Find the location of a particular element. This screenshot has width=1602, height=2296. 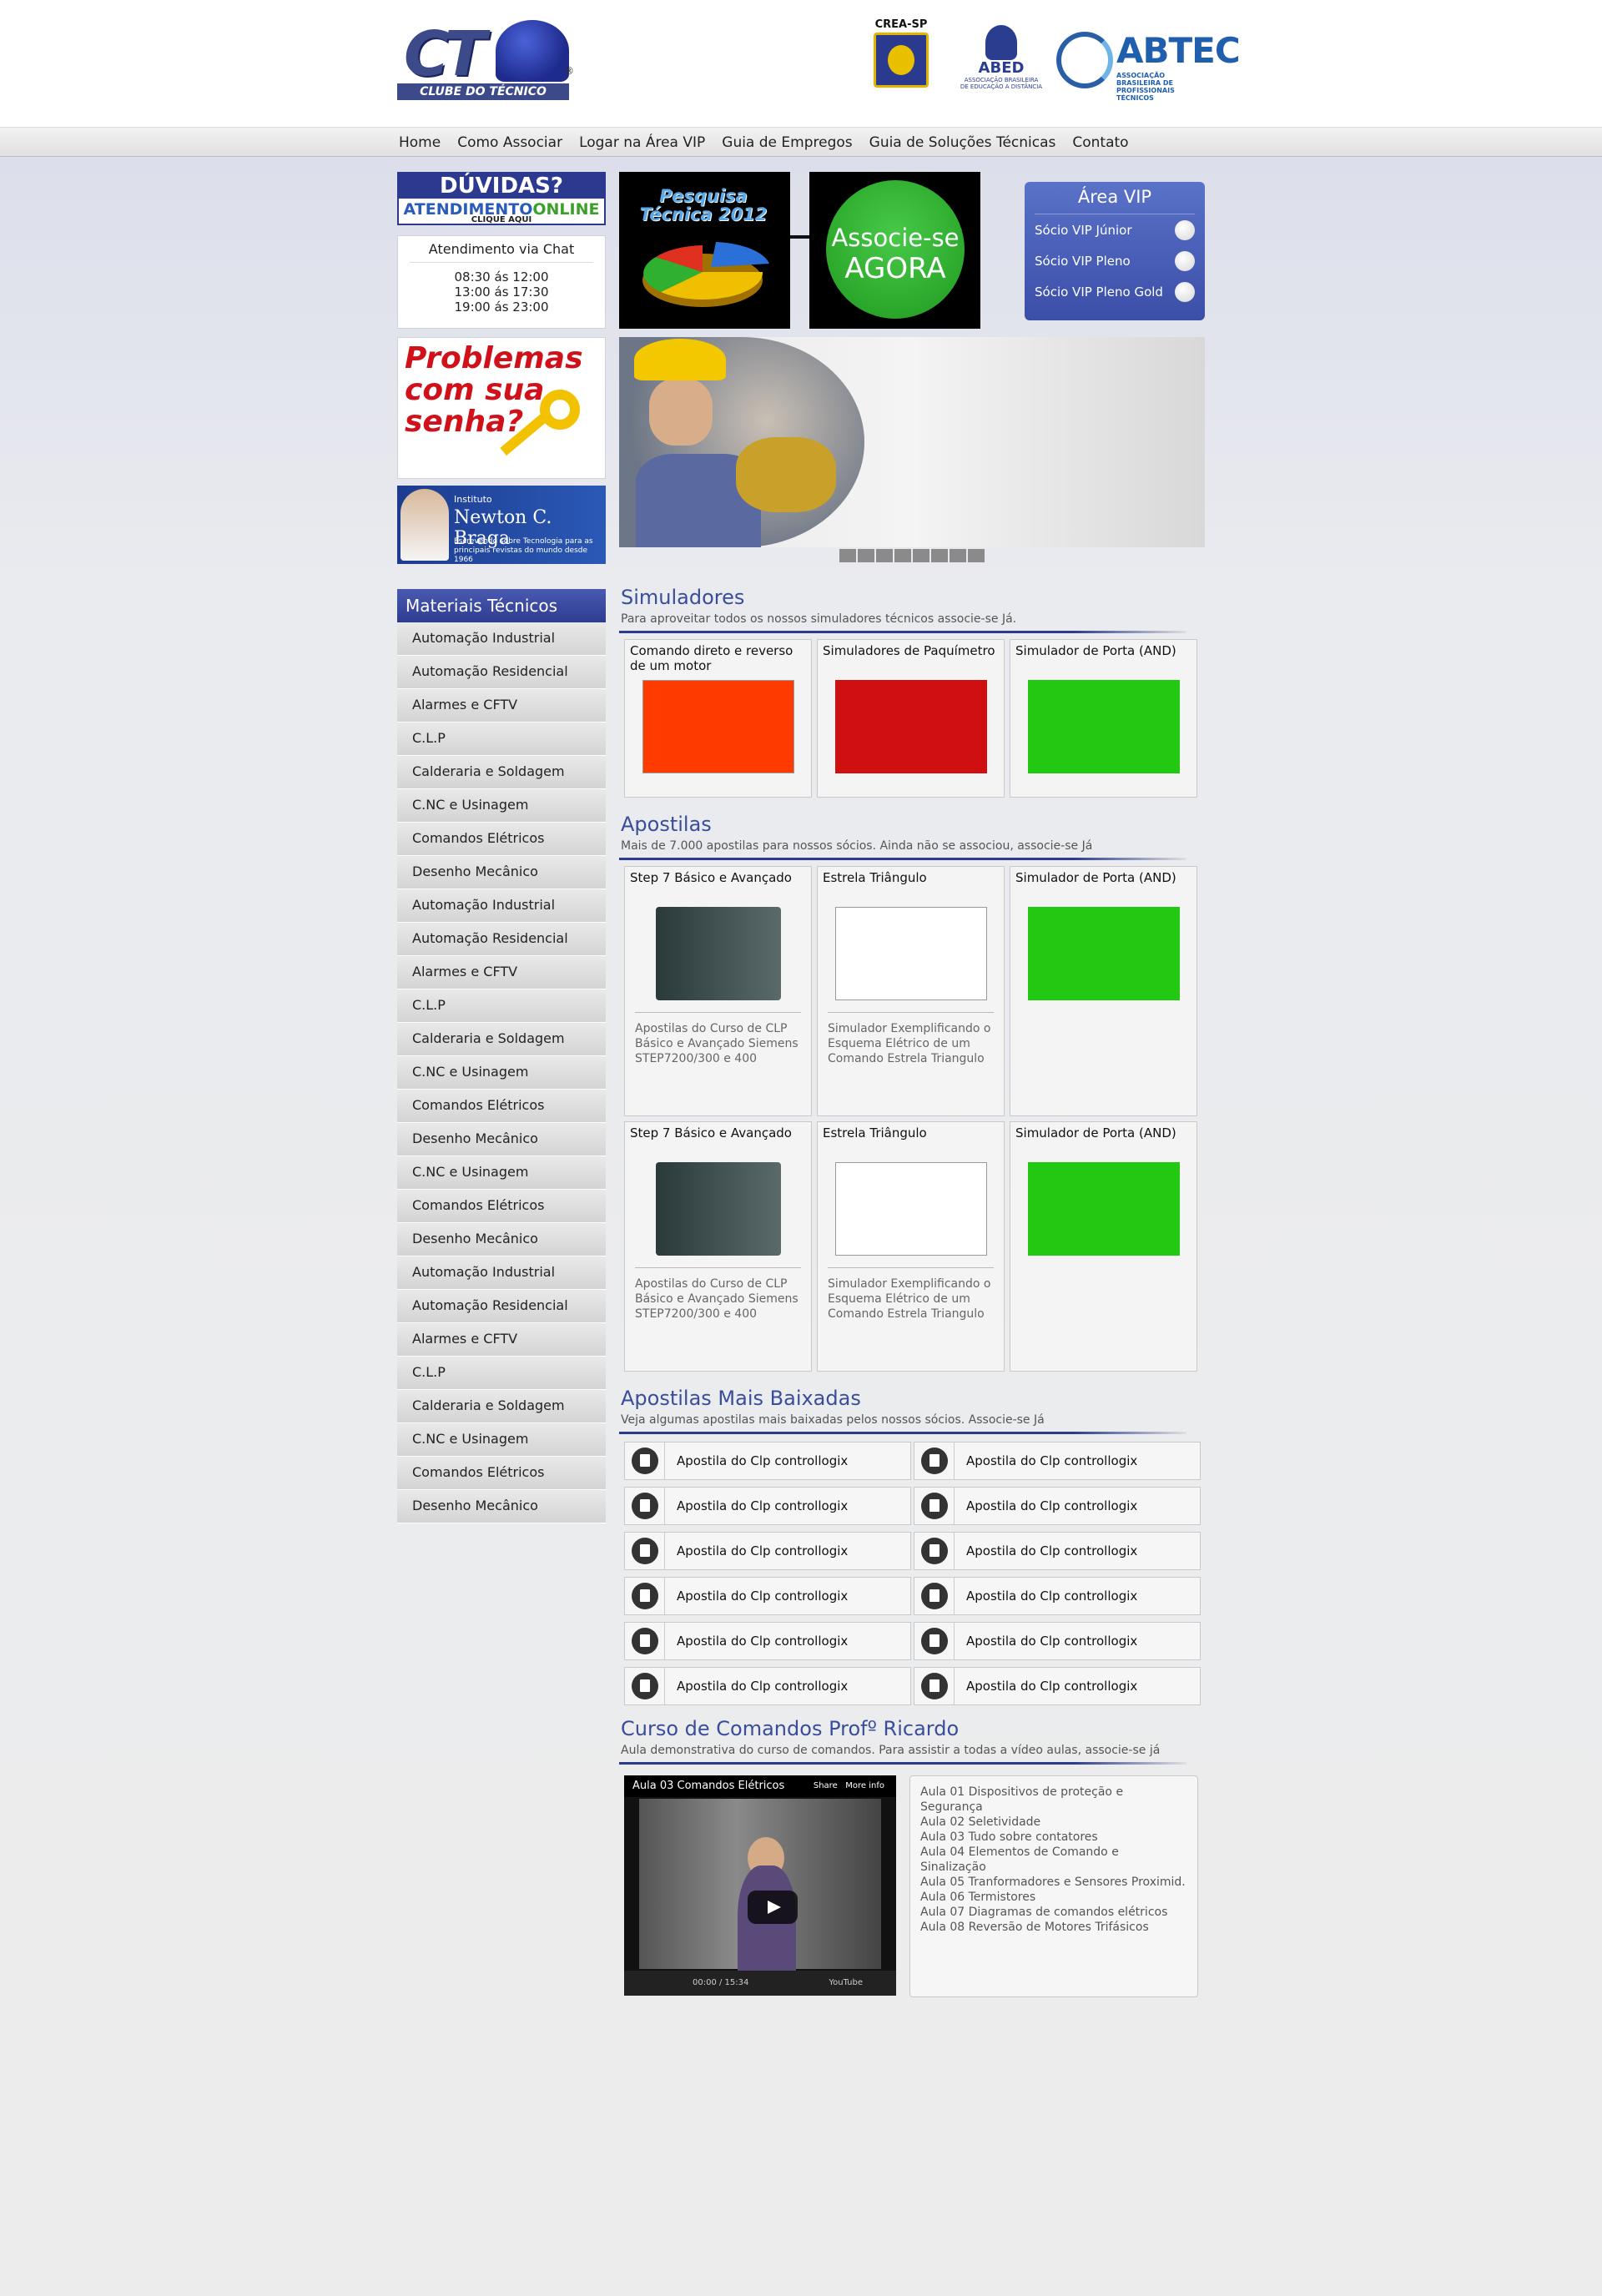

play-icon is located at coordinates (773, 1907).